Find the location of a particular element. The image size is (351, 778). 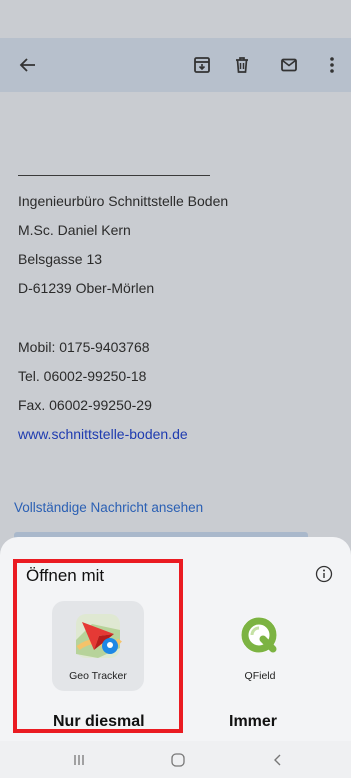

chevron-left-icon is located at coordinates (277, 760).